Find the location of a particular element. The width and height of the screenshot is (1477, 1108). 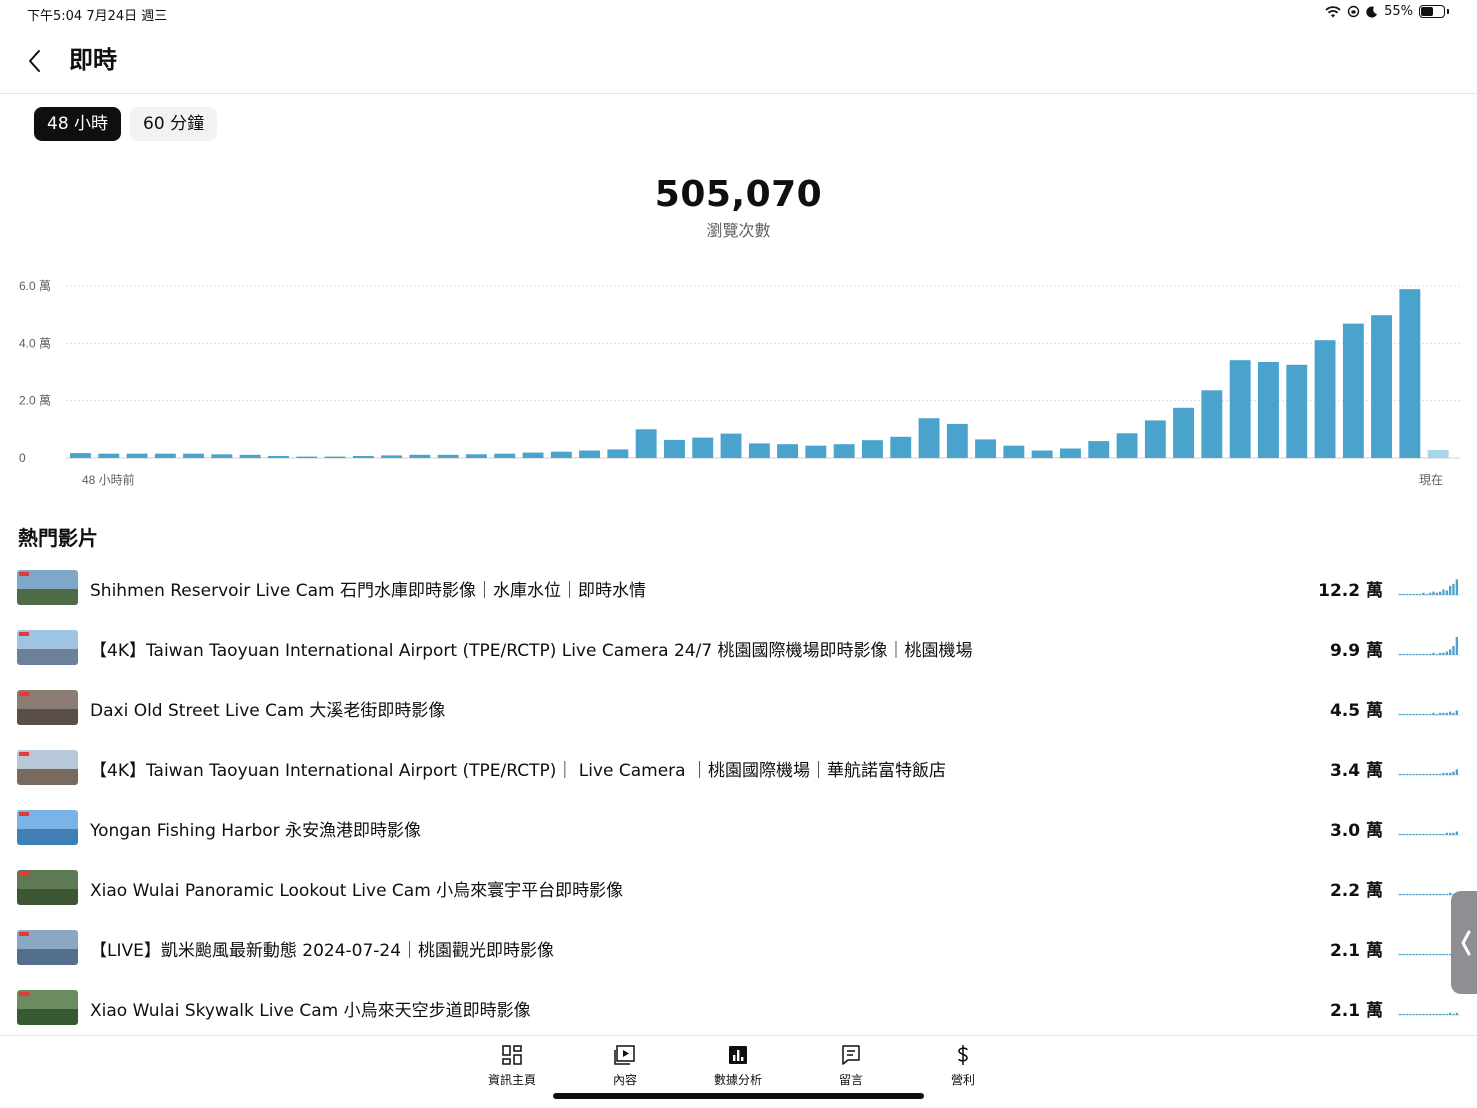

back-button is located at coordinates (34, 61).